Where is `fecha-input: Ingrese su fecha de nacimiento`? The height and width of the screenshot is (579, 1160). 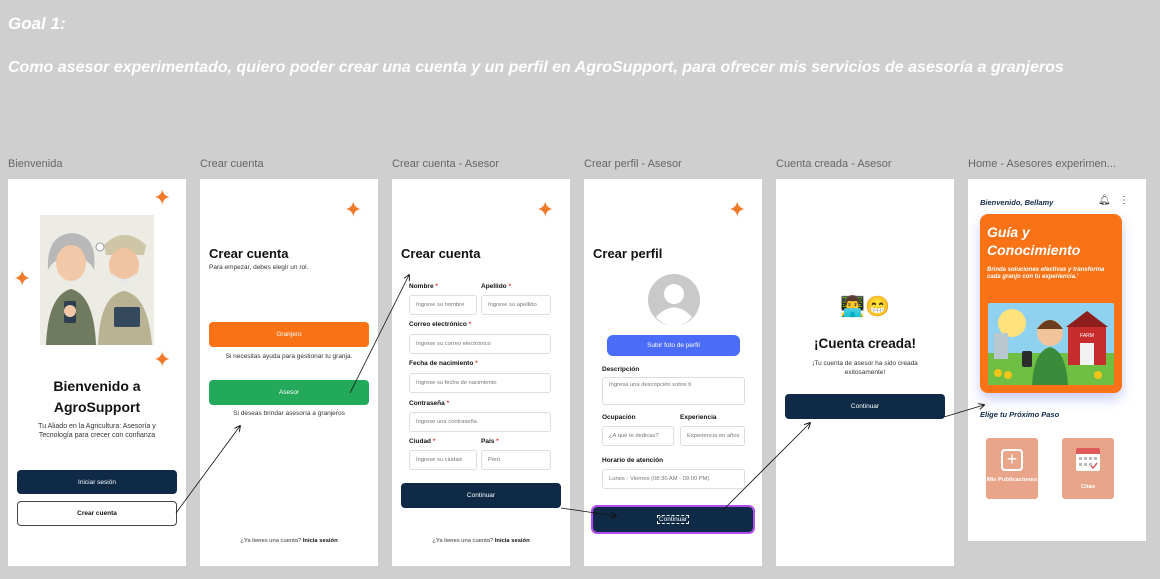
fecha-input: Ingrese su fecha de nacimiento is located at coordinates (480, 383).